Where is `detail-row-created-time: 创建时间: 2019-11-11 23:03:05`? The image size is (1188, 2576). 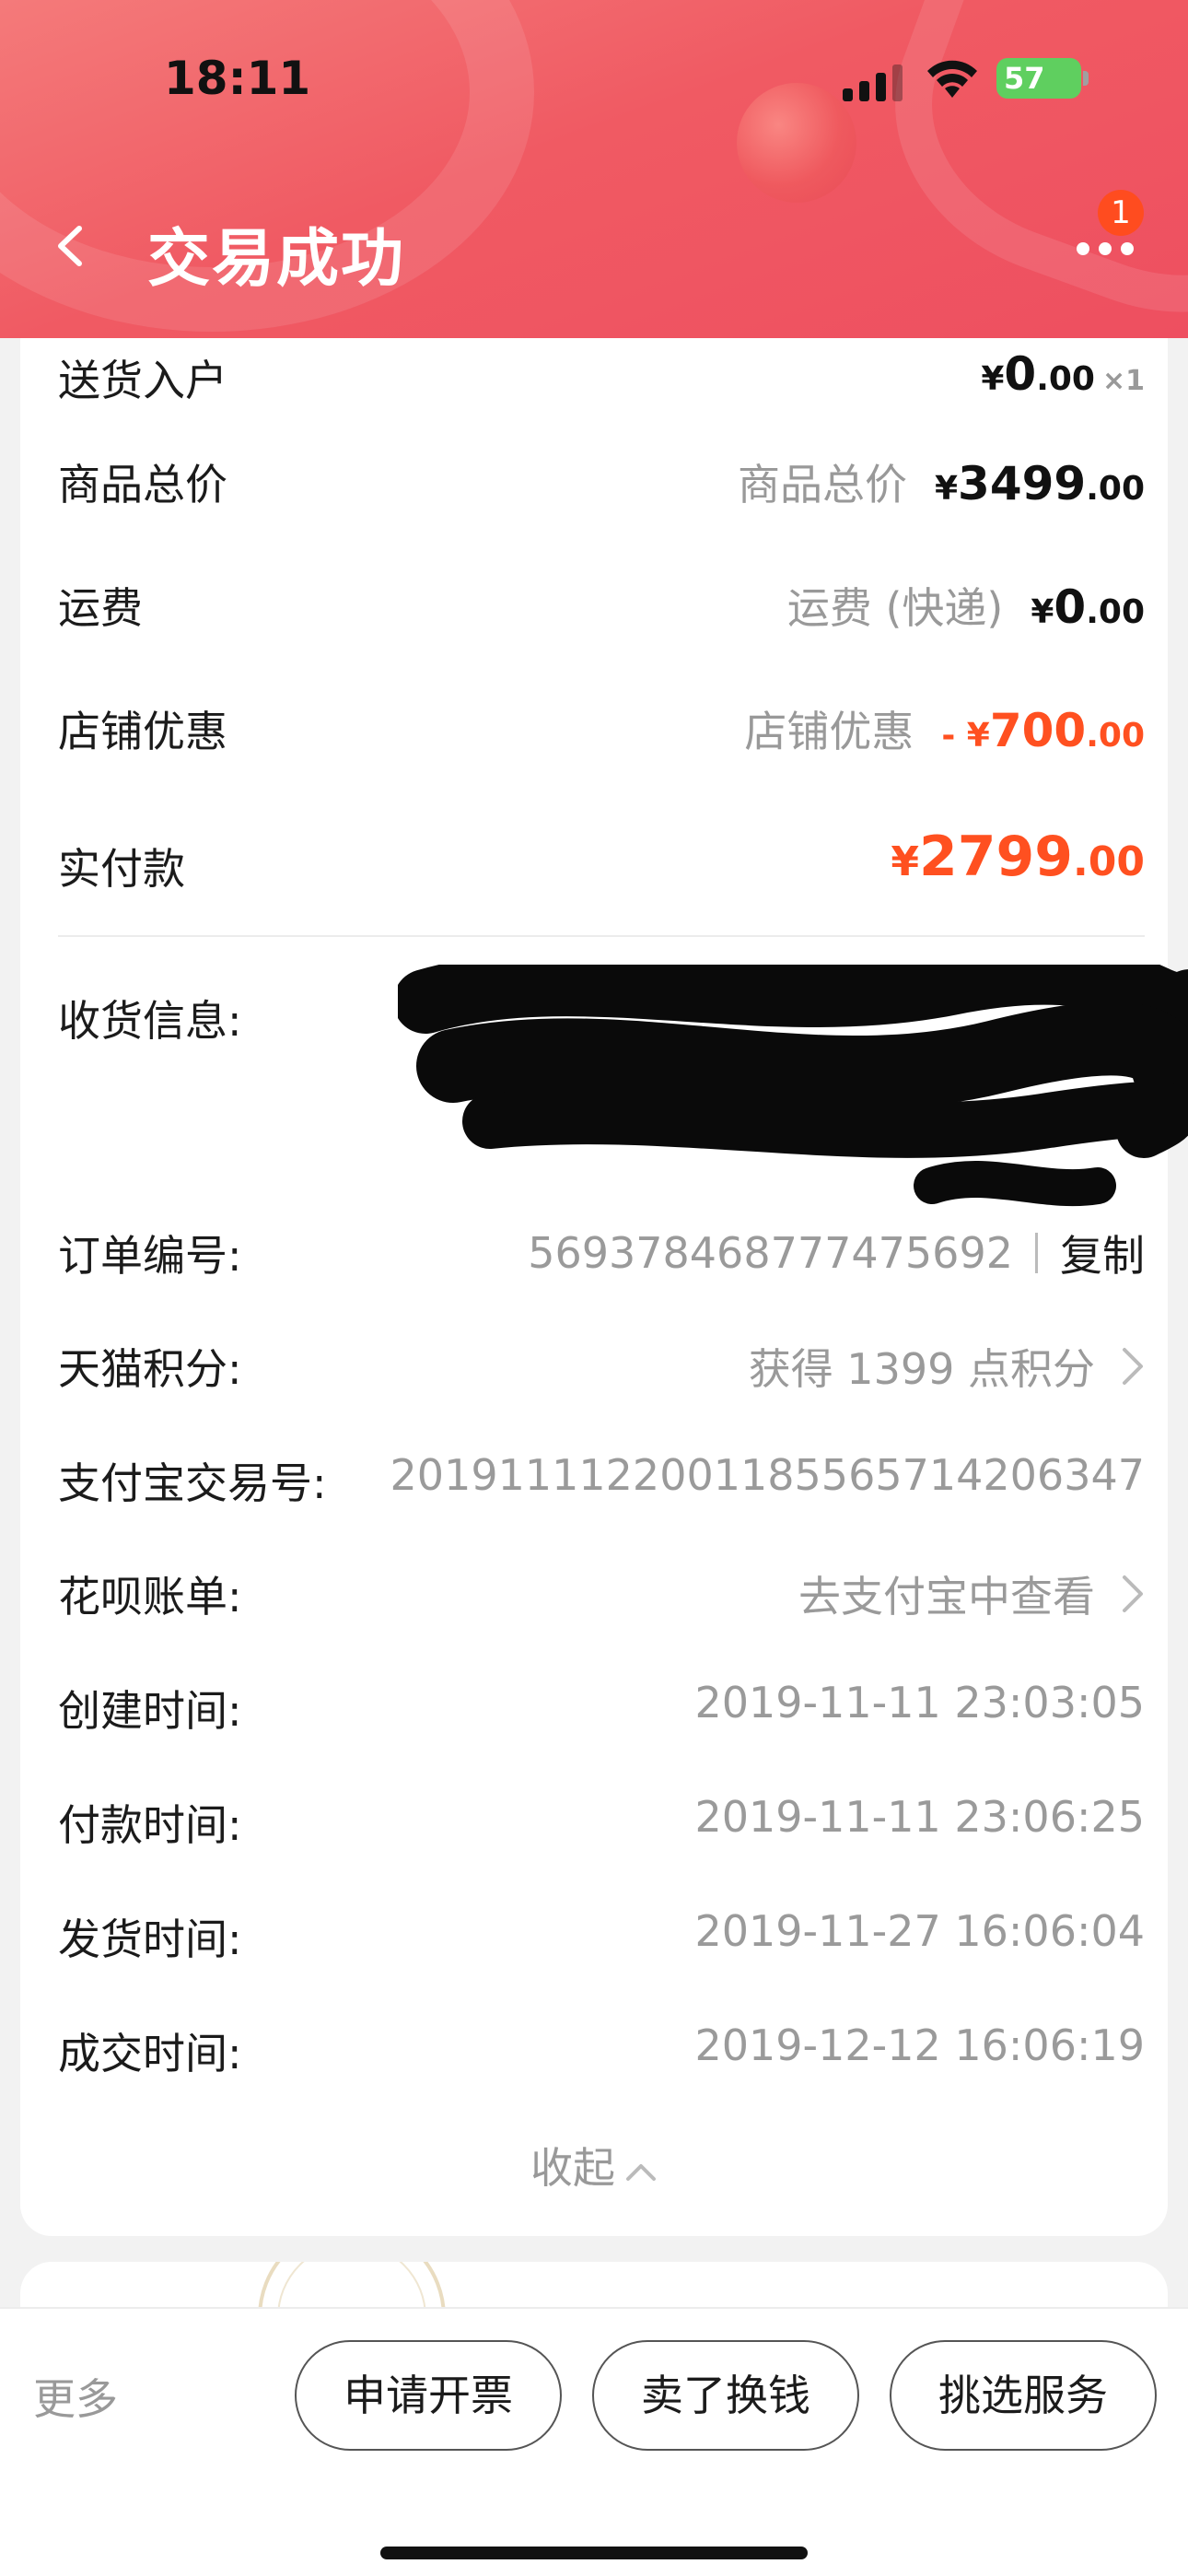 detail-row-created-time: 创建时间: 2019-11-11 23:03:05 is located at coordinates (601, 1714).